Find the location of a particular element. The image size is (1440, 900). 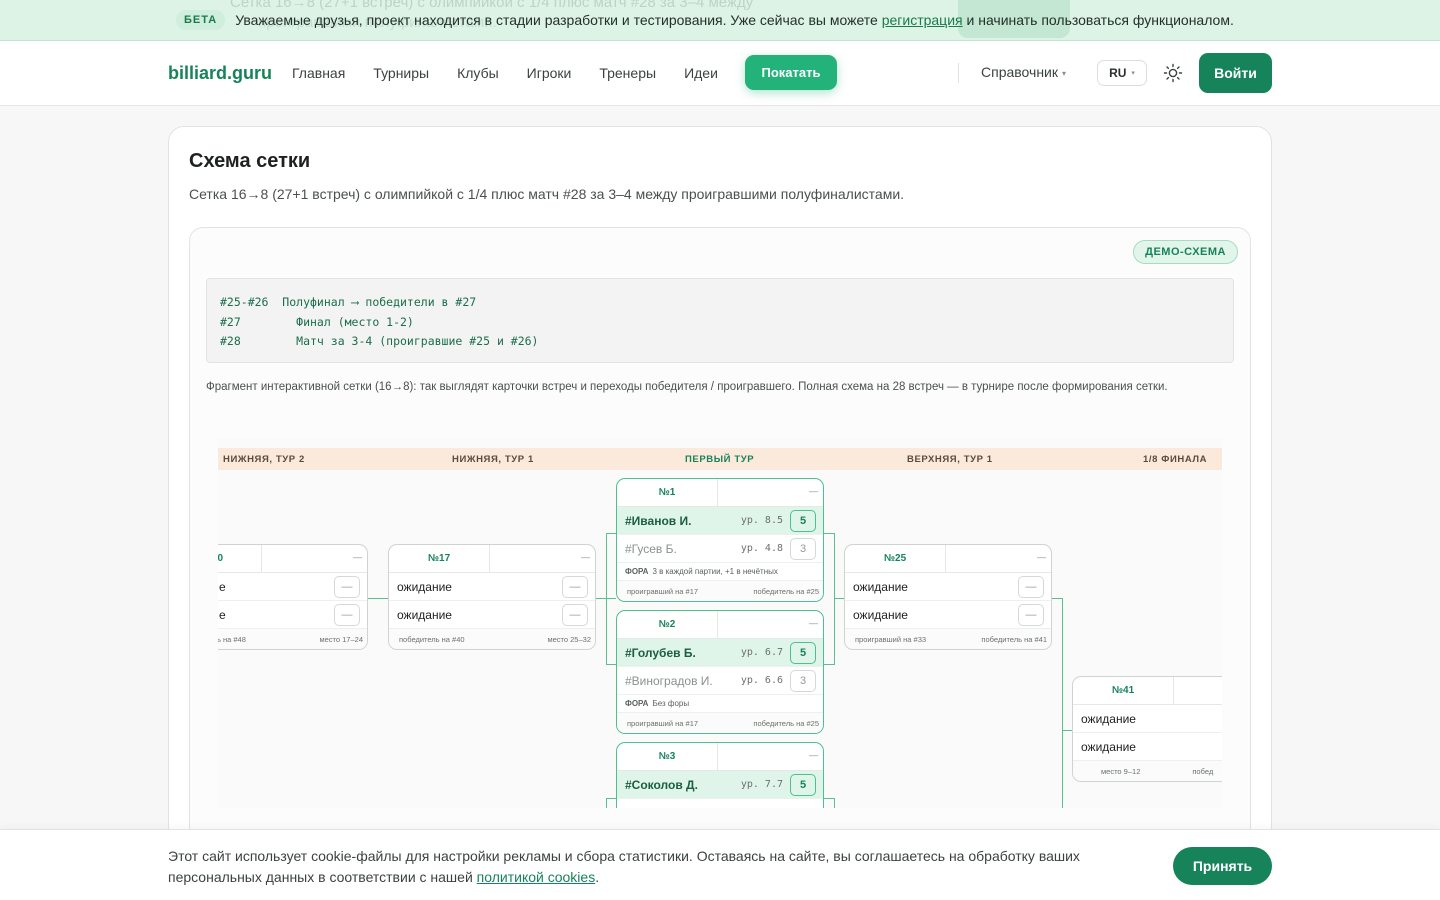

match-card: №3— #Соколов Д. ур. 7.7 5 is located at coordinates (720, 775).